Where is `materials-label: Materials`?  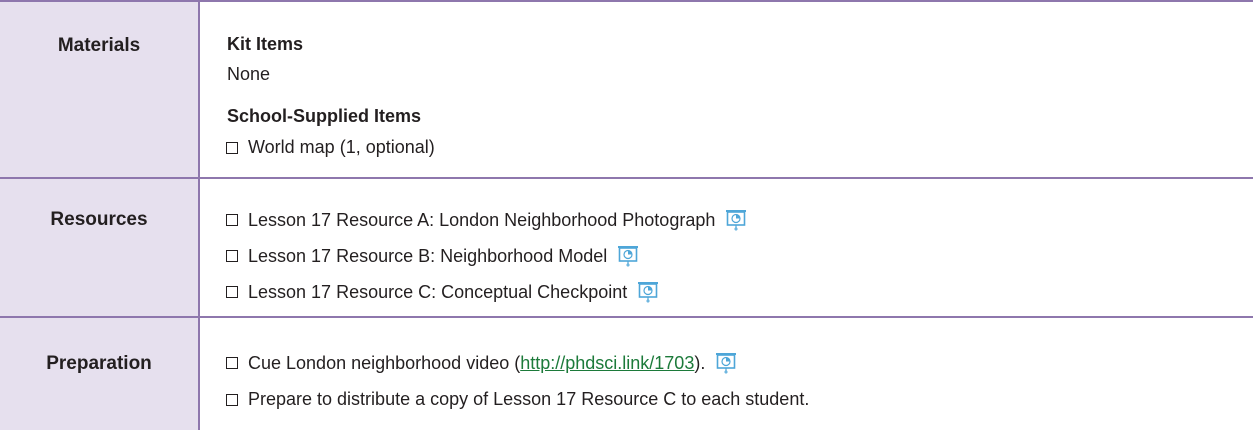
materials-label: Materials is located at coordinates (99, 45).